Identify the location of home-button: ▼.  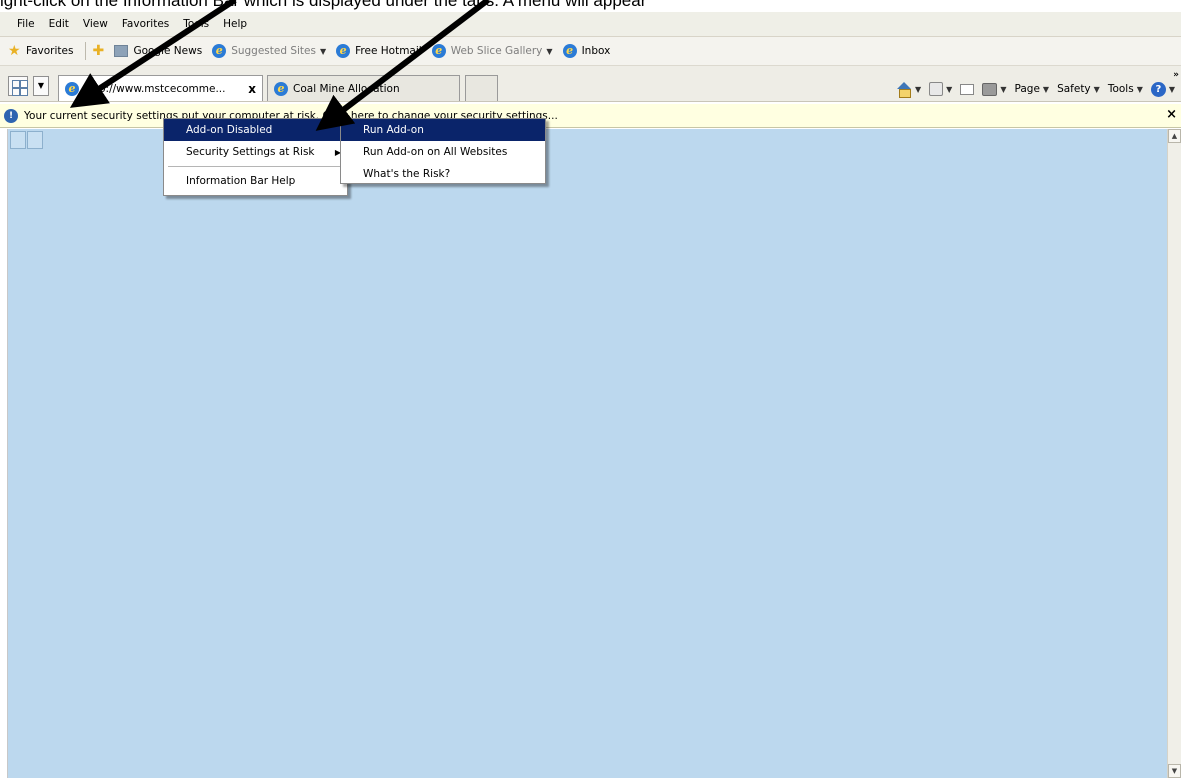
(909, 90).